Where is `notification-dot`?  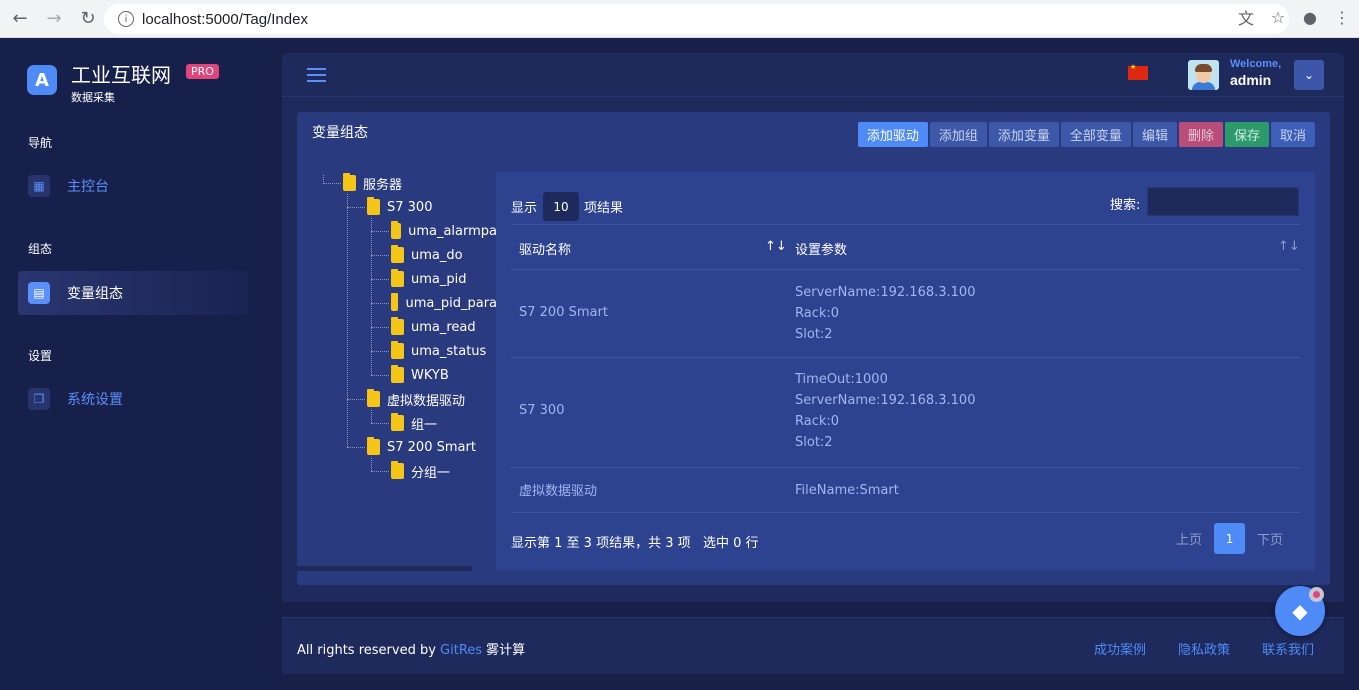
notification-dot is located at coordinates (1316, 594).